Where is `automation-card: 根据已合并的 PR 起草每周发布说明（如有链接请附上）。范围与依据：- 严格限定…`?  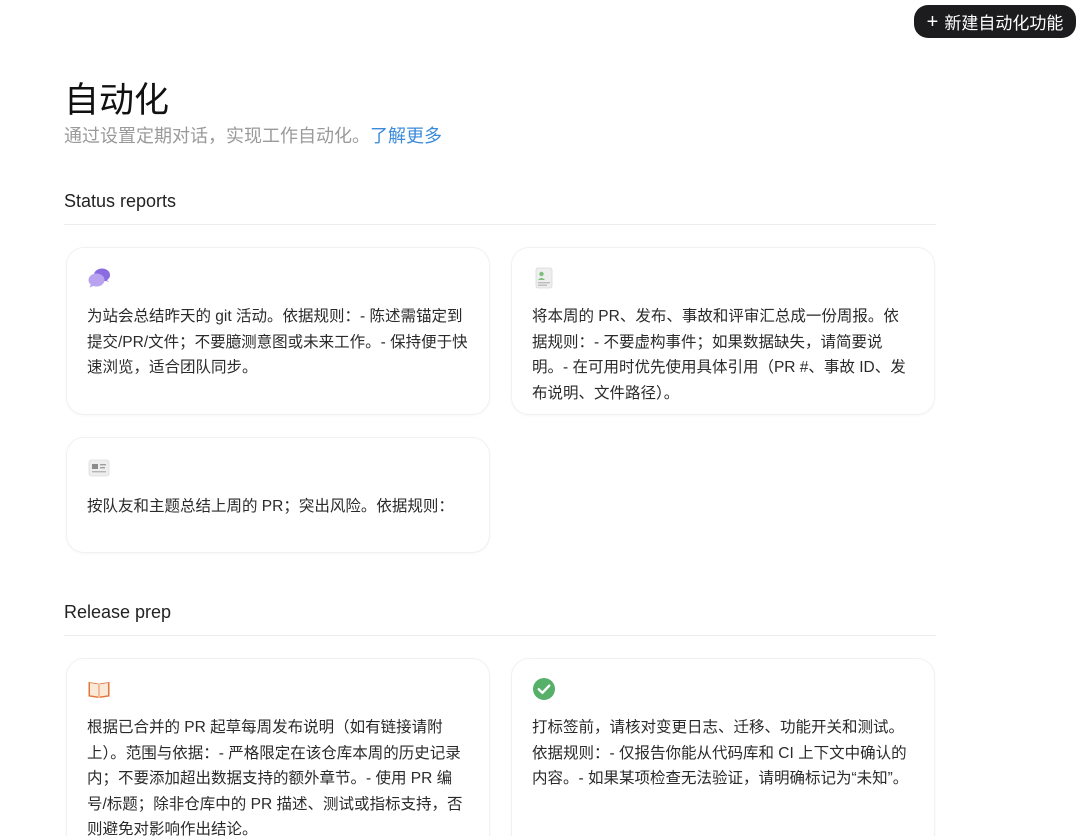
automation-card: 根据已合并的 PR 起草每周发布说明（如有链接请附上）。范围与依据：- 严格限定… is located at coordinates (278, 747).